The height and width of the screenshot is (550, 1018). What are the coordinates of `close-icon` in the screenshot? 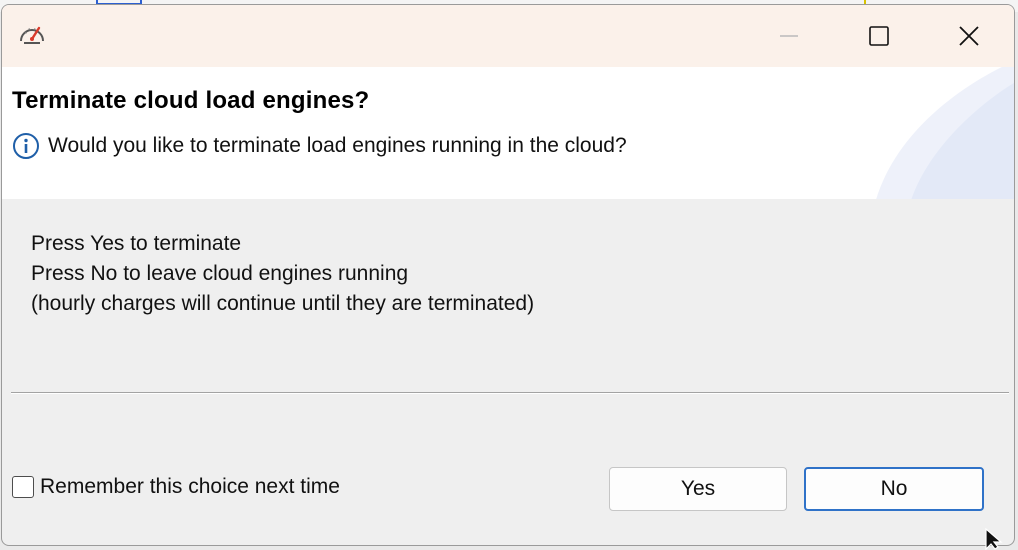 It's located at (969, 36).